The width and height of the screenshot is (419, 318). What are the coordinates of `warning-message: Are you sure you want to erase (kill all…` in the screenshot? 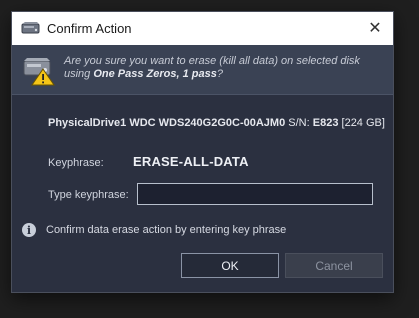 It's located at (226, 68).